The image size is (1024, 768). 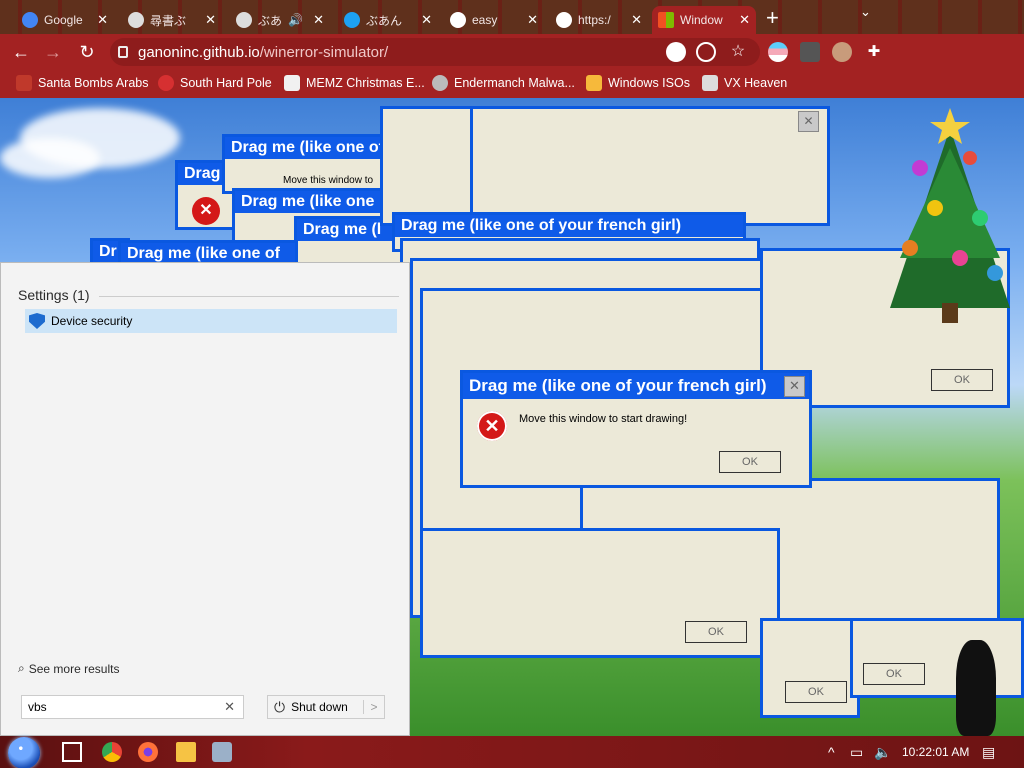 What do you see at coordinates (249, 296) in the screenshot?
I see `divider` at bounding box center [249, 296].